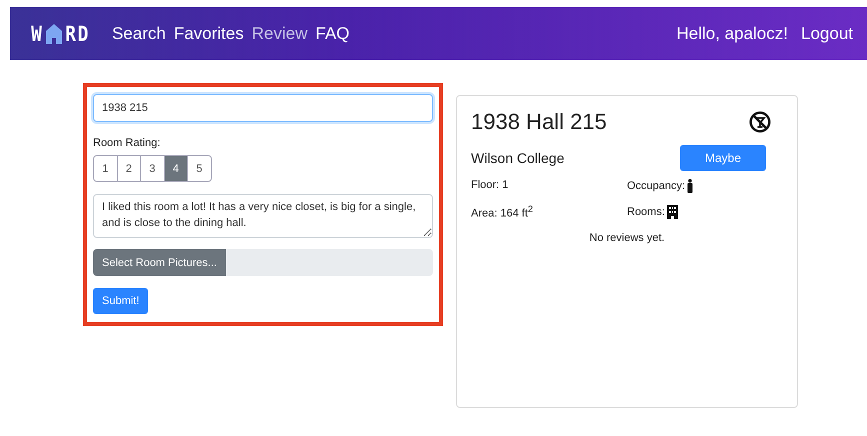  Describe the element at coordinates (827, 34) in the screenshot. I see `logout-link: Logout` at that location.